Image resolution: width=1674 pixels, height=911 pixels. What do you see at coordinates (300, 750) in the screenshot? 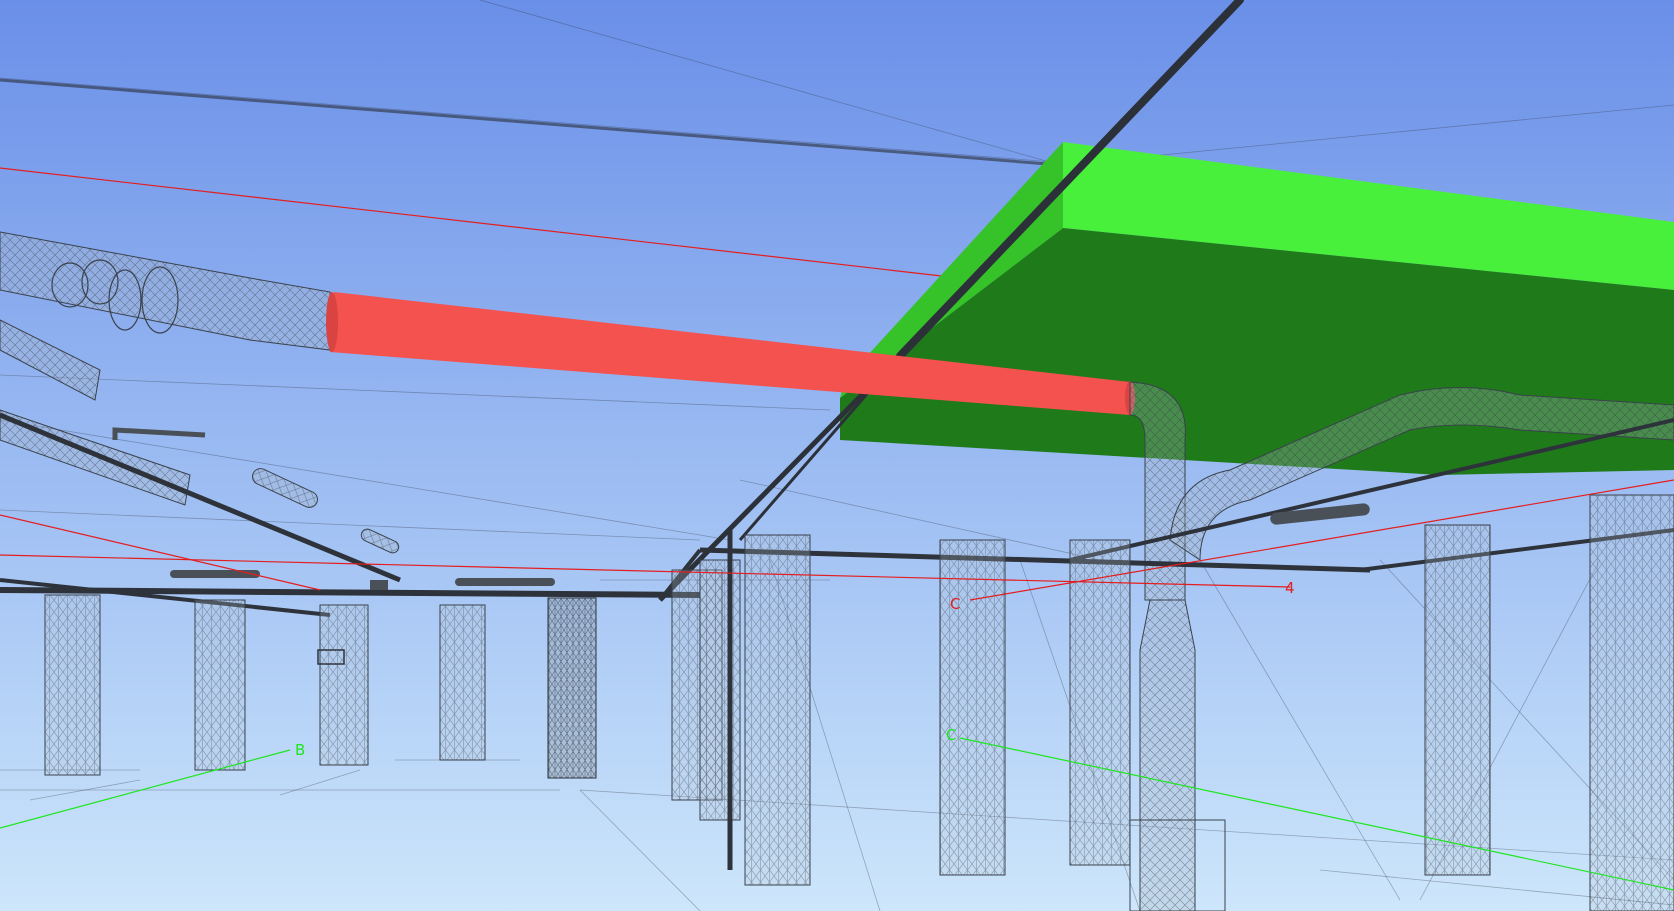
I see `grid-label-green-b: B` at bounding box center [300, 750].